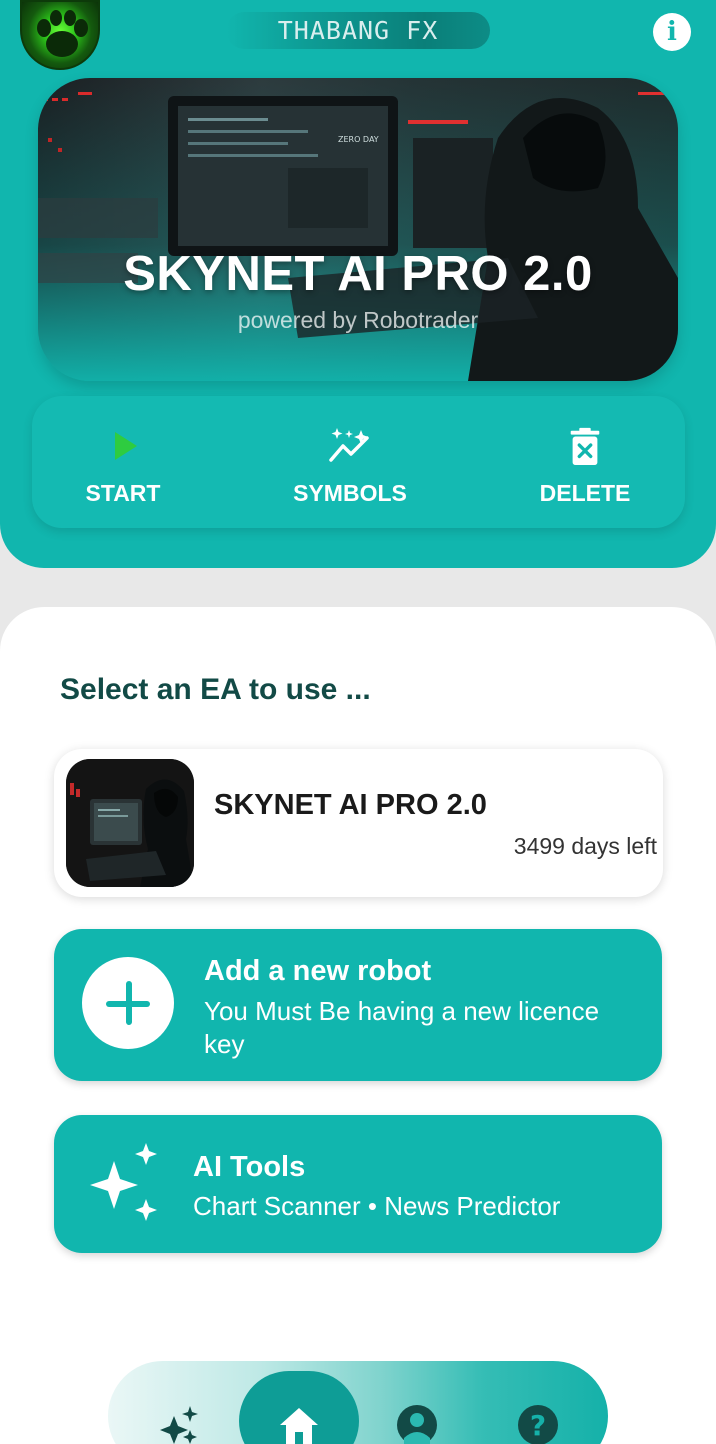 The image size is (716, 1444). What do you see at coordinates (377, 1206) in the screenshot?
I see `ai-tools-subtitle: Chart Scanner • News Predictor` at bounding box center [377, 1206].